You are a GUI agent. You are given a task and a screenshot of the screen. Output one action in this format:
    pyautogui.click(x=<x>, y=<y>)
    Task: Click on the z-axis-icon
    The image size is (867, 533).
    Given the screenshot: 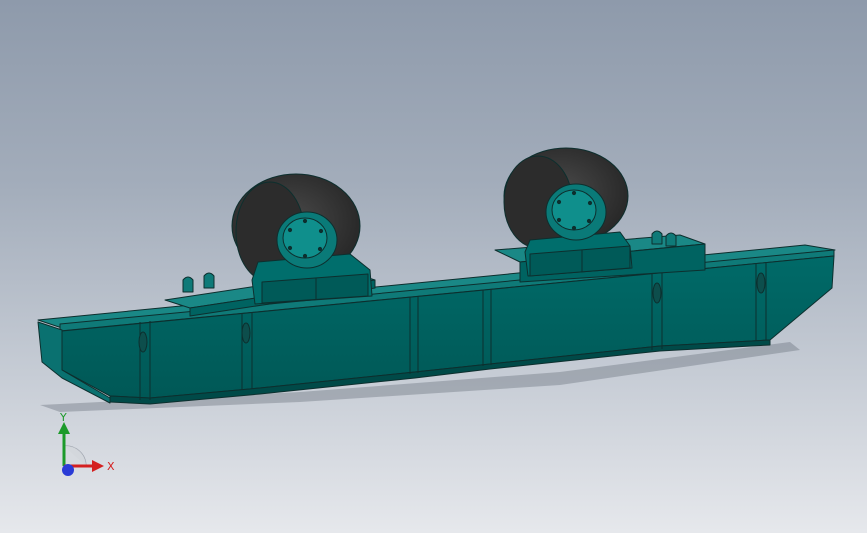 What is the action you would take?
    pyautogui.click(x=68, y=470)
    